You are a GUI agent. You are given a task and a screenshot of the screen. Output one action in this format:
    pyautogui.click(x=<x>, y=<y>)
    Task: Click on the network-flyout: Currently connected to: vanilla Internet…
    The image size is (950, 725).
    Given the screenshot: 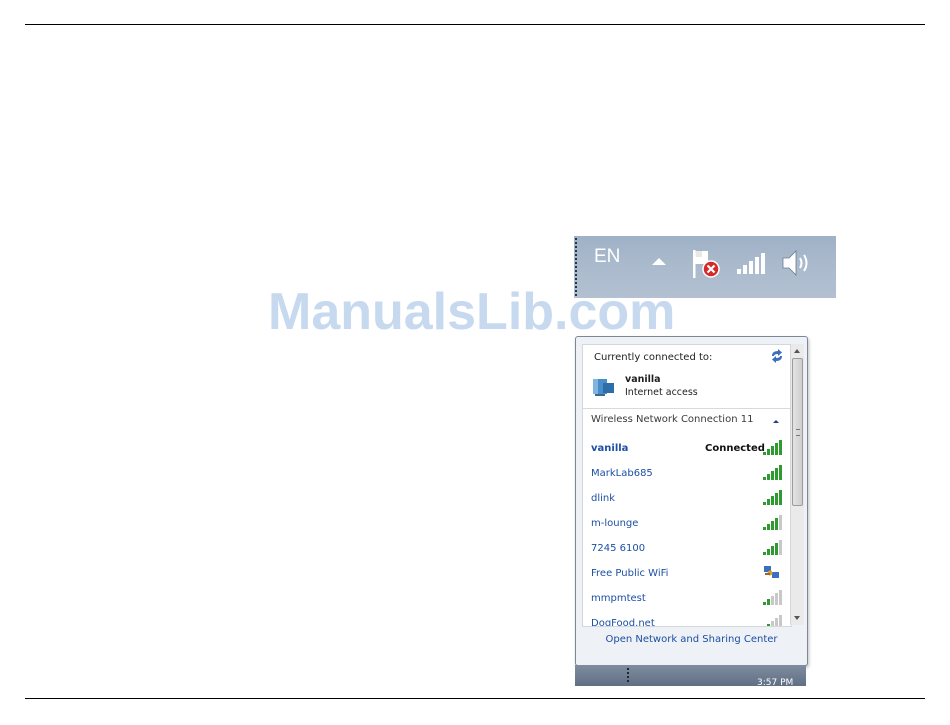 What is the action you would take?
    pyautogui.click(x=691, y=501)
    